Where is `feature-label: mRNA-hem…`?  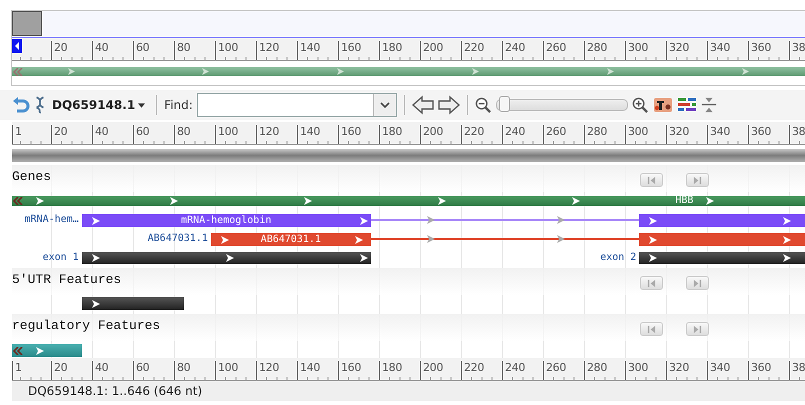
feature-label: mRNA-hem… is located at coordinates (51, 219).